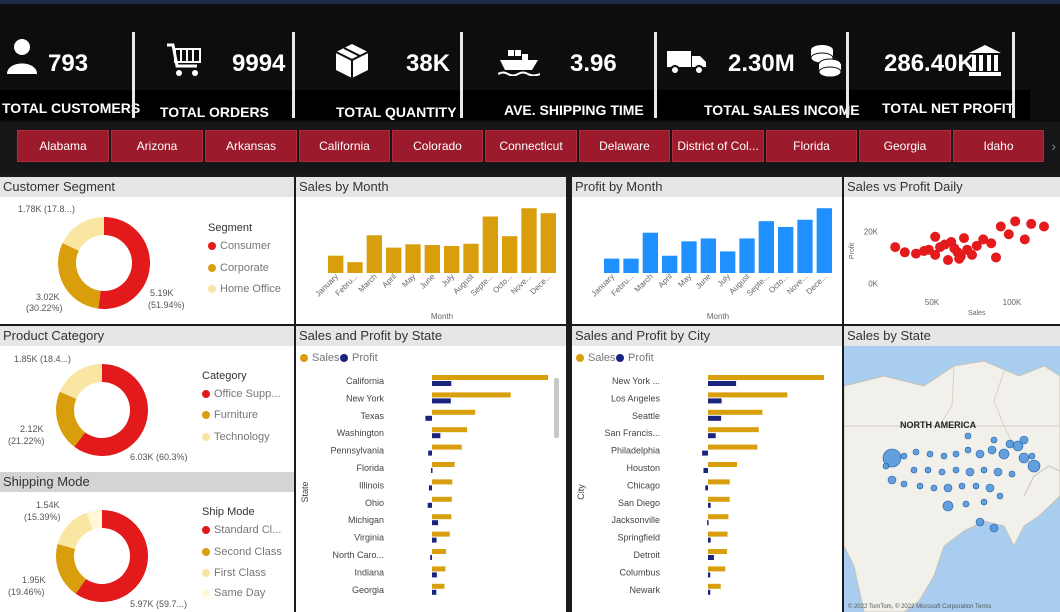 The width and height of the screenshot is (1060, 612). What do you see at coordinates (687, 64) in the screenshot?
I see `truck-icon` at bounding box center [687, 64].